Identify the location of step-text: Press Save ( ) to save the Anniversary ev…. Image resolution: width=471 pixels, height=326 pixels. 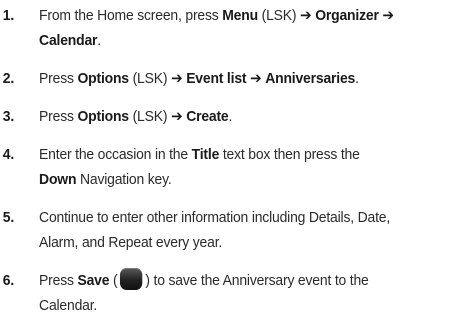
(250, 293).